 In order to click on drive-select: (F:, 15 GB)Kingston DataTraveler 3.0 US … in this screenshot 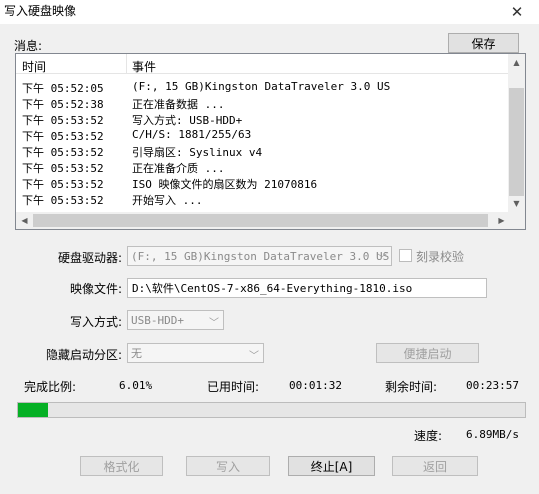, I will do `click(259, 256)`.